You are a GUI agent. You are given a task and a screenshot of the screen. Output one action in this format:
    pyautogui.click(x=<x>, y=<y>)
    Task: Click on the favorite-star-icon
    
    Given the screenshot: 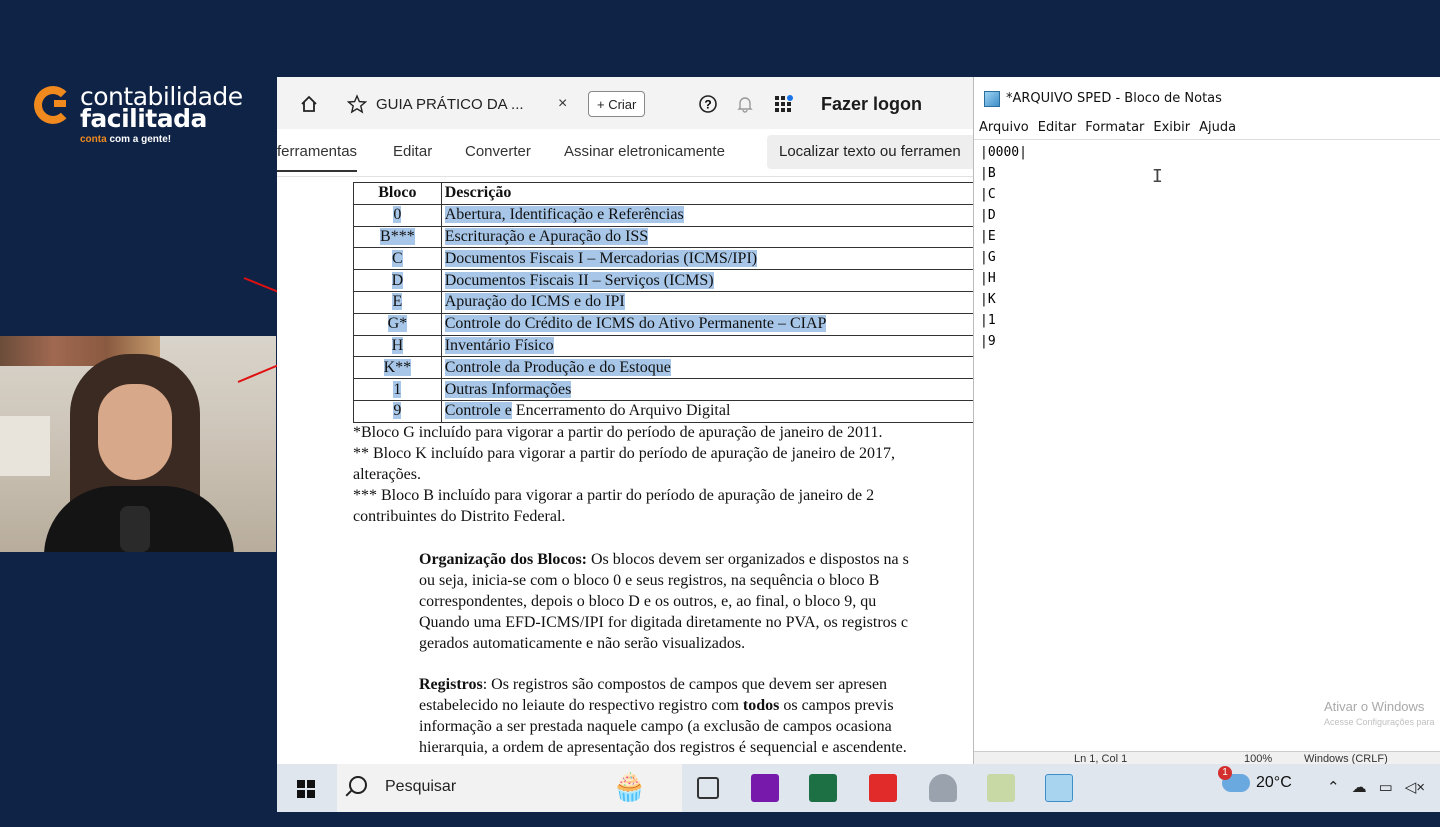 What is the action you would take?
    pyautogui.click(x=357, y=104)
    